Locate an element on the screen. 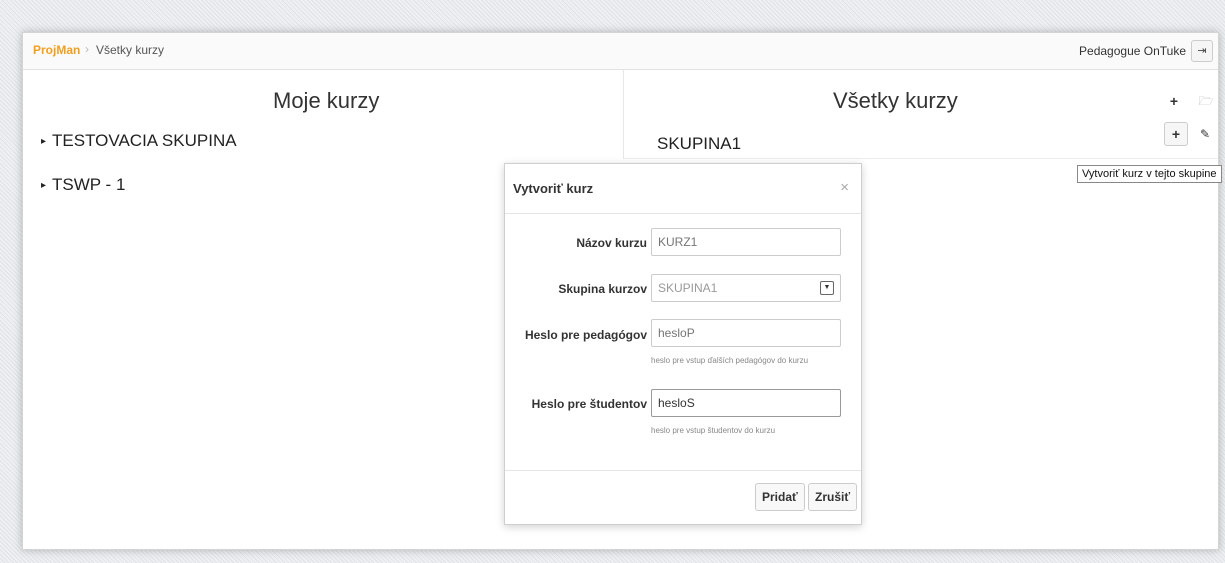  logout-icon: ⇥ is located at coordinates (1202, 51).